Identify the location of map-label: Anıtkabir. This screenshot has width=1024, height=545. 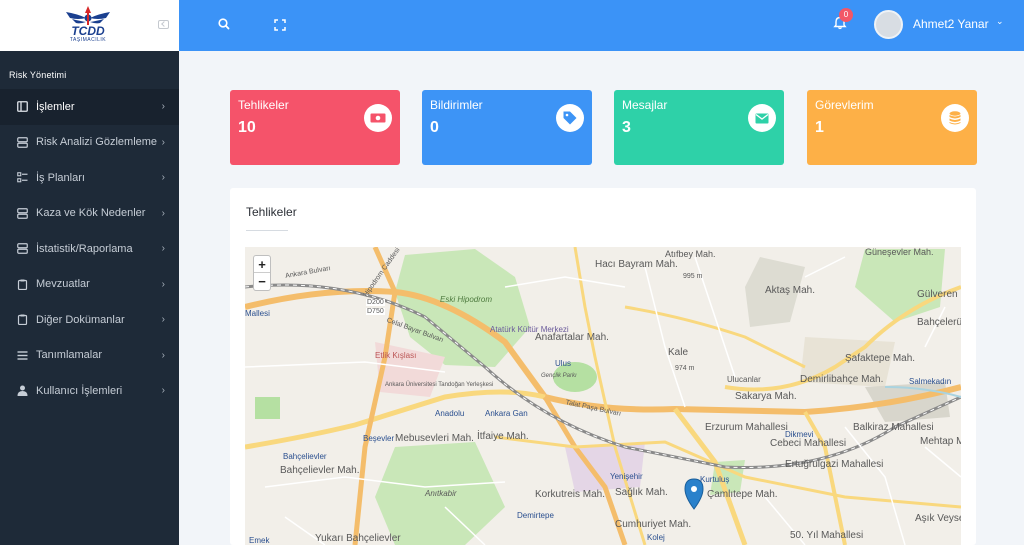
(441, 493).